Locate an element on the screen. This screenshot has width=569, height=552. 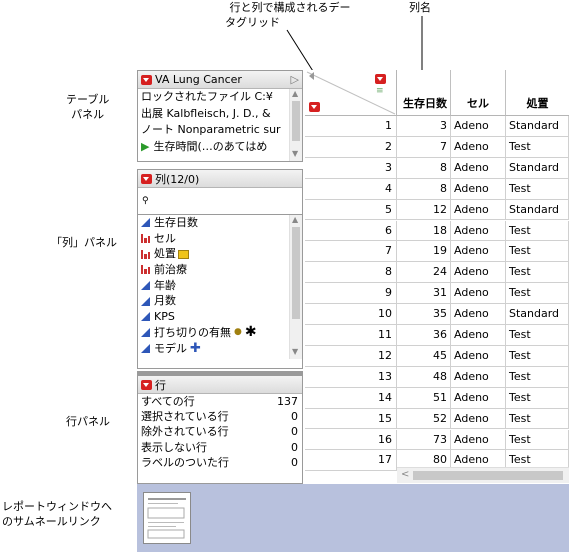
row-number: 8 is located at coordinates (351, 273).